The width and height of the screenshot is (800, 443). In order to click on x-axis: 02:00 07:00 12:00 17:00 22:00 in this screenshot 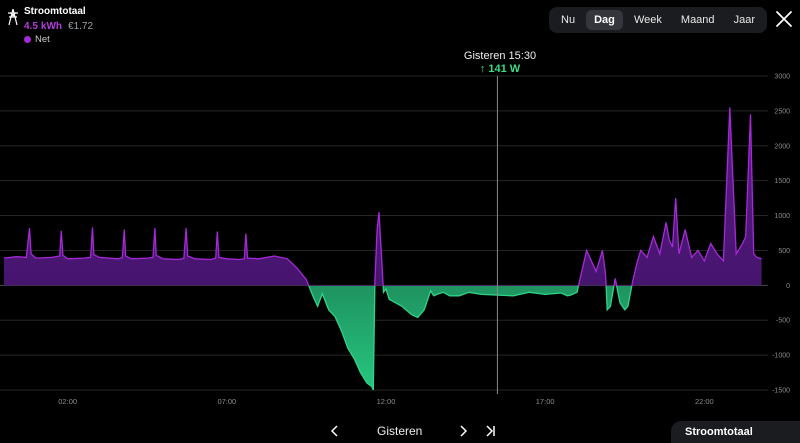, I will do `click(385, 401)`.